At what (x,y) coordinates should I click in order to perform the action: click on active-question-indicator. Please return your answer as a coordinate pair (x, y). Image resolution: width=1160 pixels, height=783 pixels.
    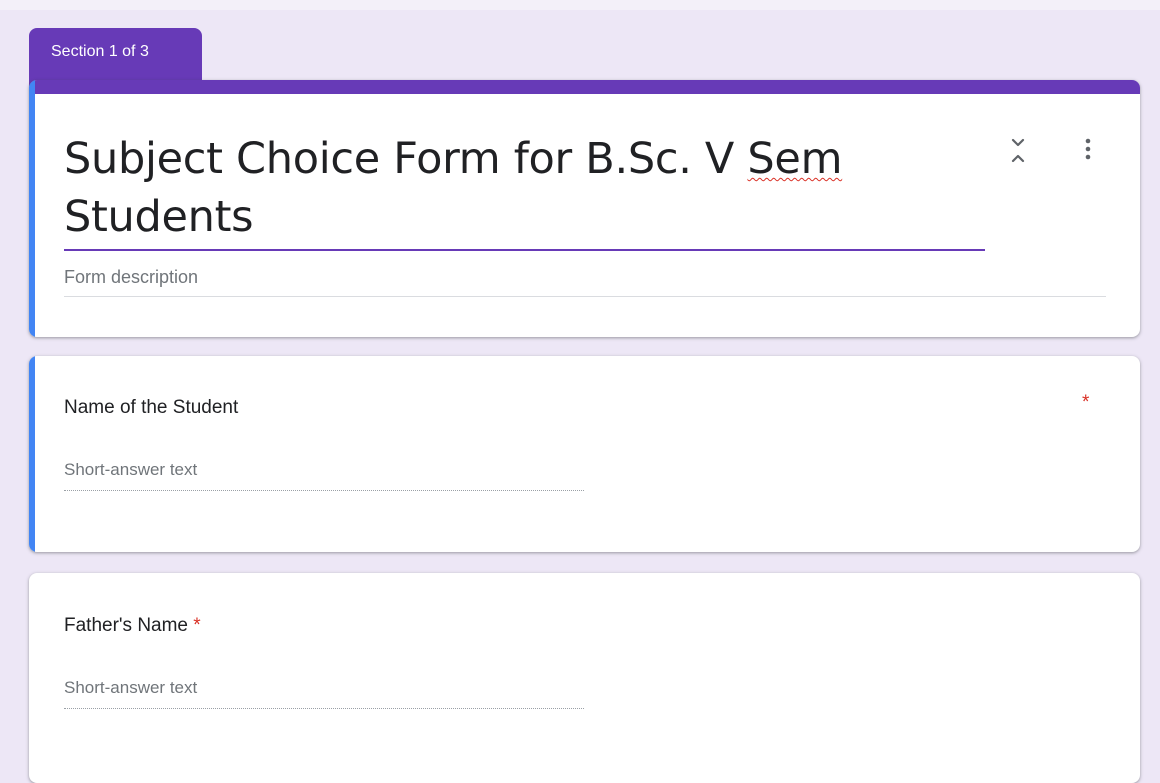
    Looking at the image, I should click on (32, 454).